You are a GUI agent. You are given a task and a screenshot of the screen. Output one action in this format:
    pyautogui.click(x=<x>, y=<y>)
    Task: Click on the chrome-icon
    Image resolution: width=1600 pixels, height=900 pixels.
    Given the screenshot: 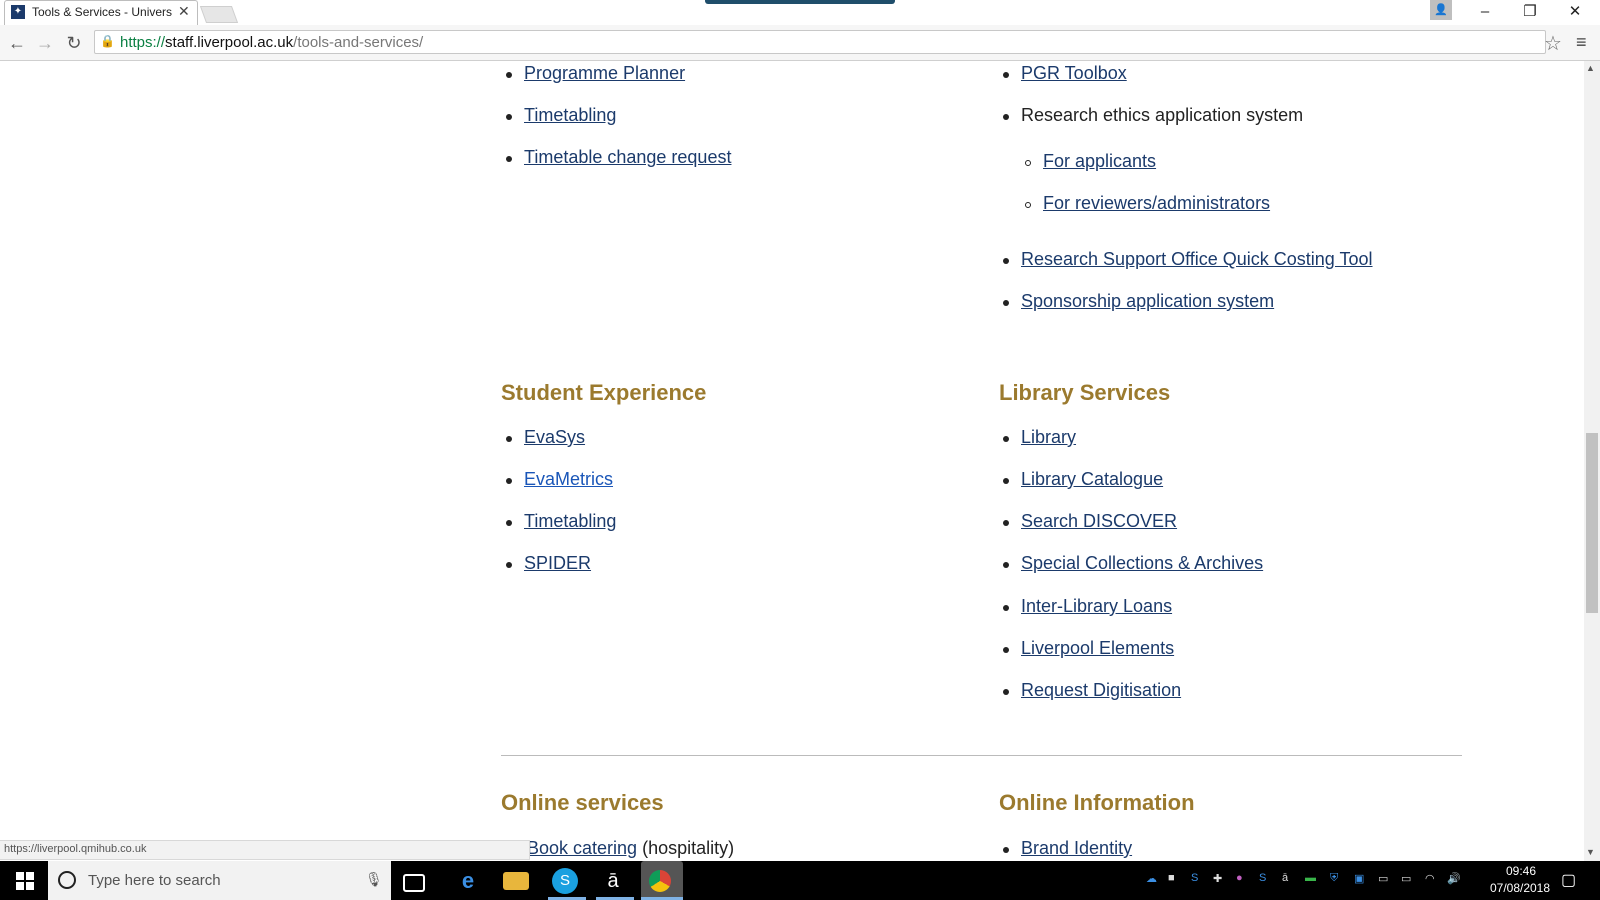 What is the action you would take?
    pyautogui.click(x=660, y=881)
    